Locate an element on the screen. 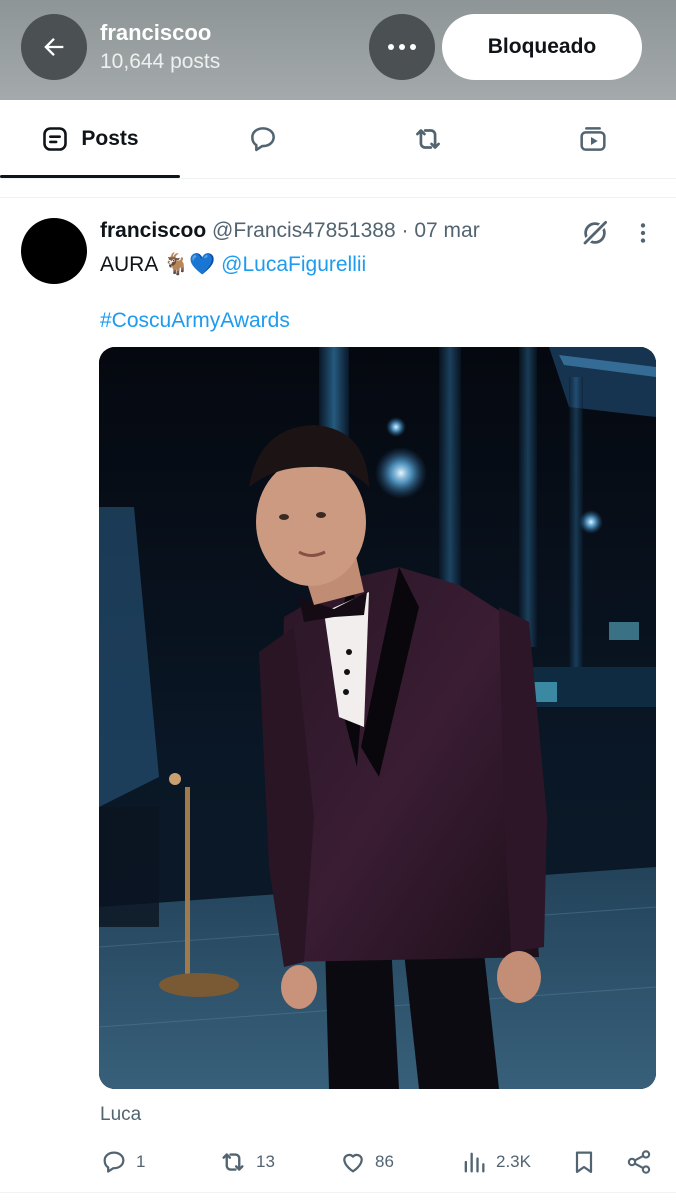 The height and width of the screenshot is (1200, 676). views-count: 2.3K is located at coordinates (513, 1161).